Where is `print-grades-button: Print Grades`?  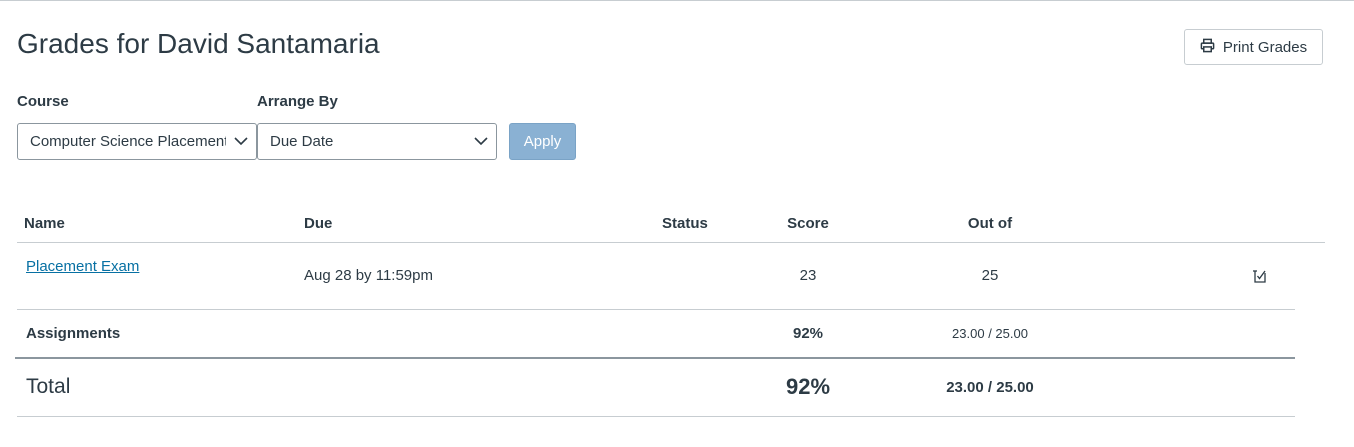 print-grades-button: Print Grades is located at coordinates (1253, 47).